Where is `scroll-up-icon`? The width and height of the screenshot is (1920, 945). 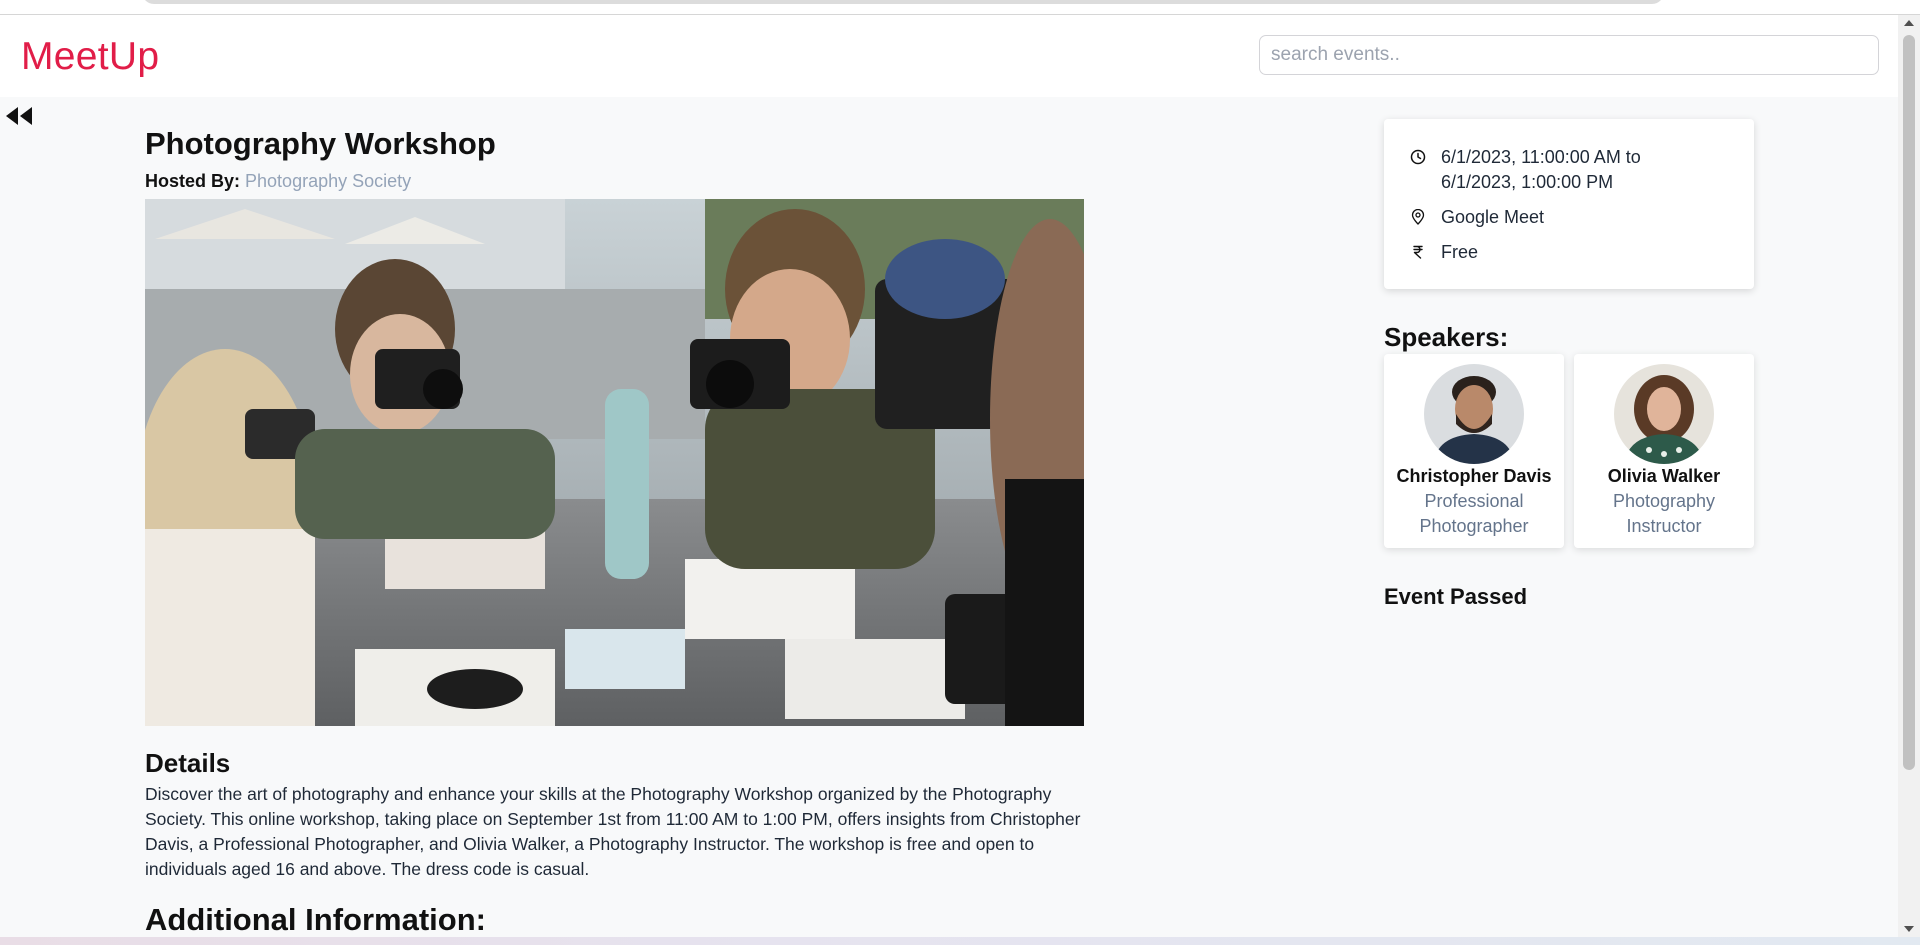
scroll-up-icon is located at coordinates (1909, 23).